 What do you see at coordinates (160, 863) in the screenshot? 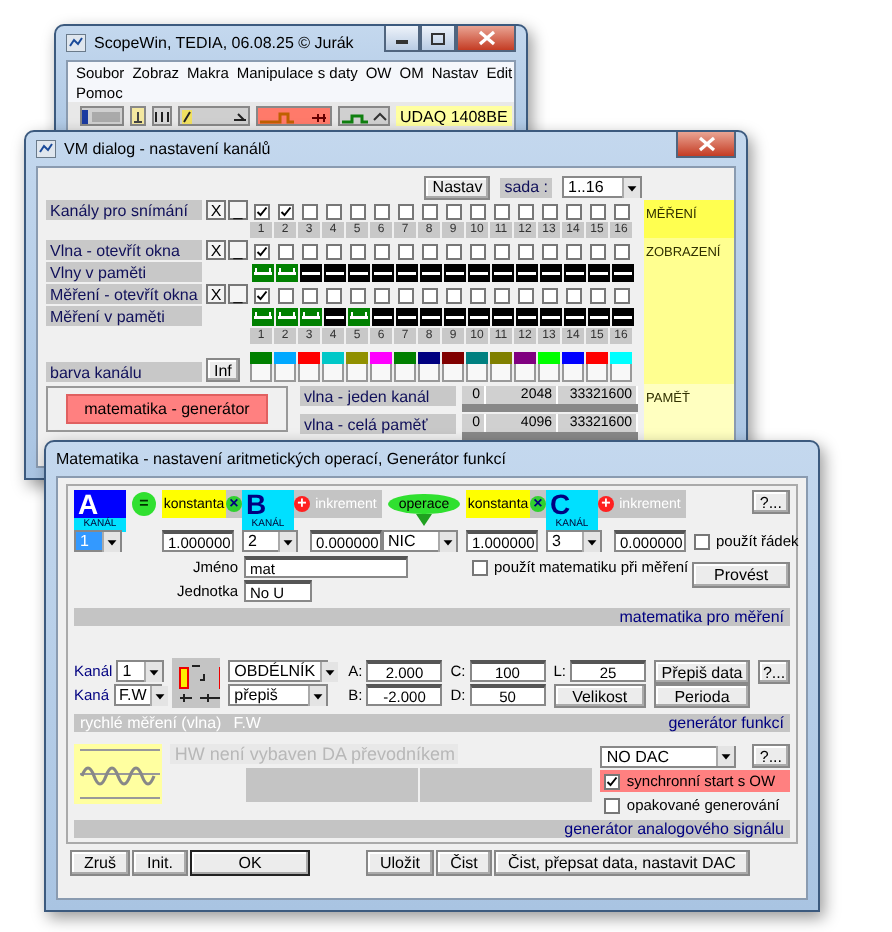
I see `footer-button: Init.` at bounding box center [160, 863].